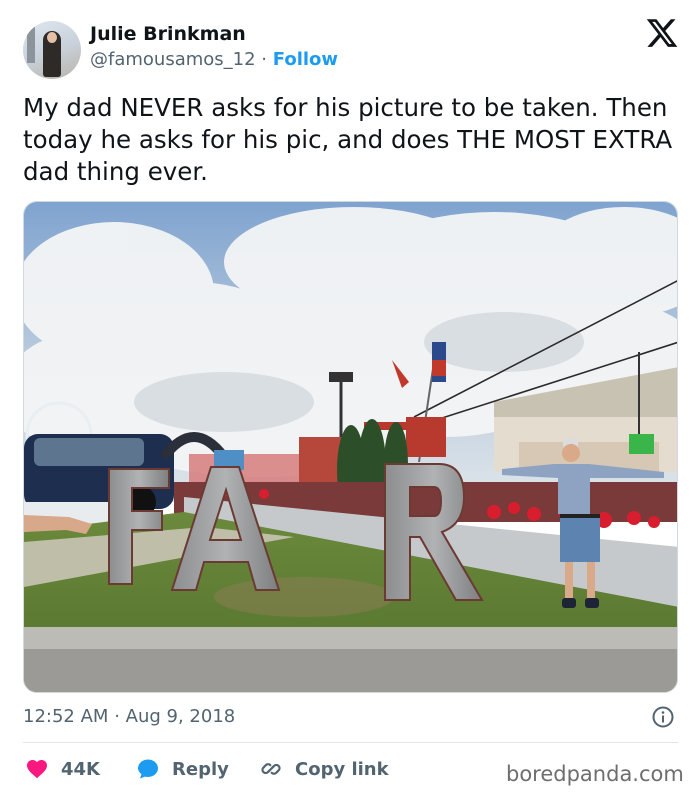 Image resolution: width=700 pixels, height=796 pixels. I want to click on info-icon, so click(663, 717).